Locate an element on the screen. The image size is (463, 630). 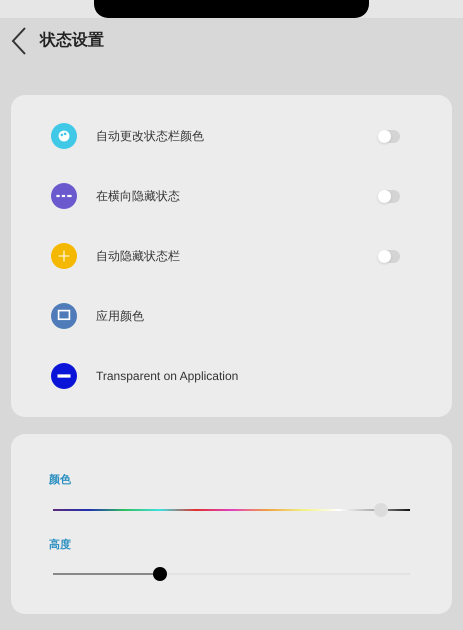
setting-label: 自动隐藏状态栏 is located at coordinates (138, 256).